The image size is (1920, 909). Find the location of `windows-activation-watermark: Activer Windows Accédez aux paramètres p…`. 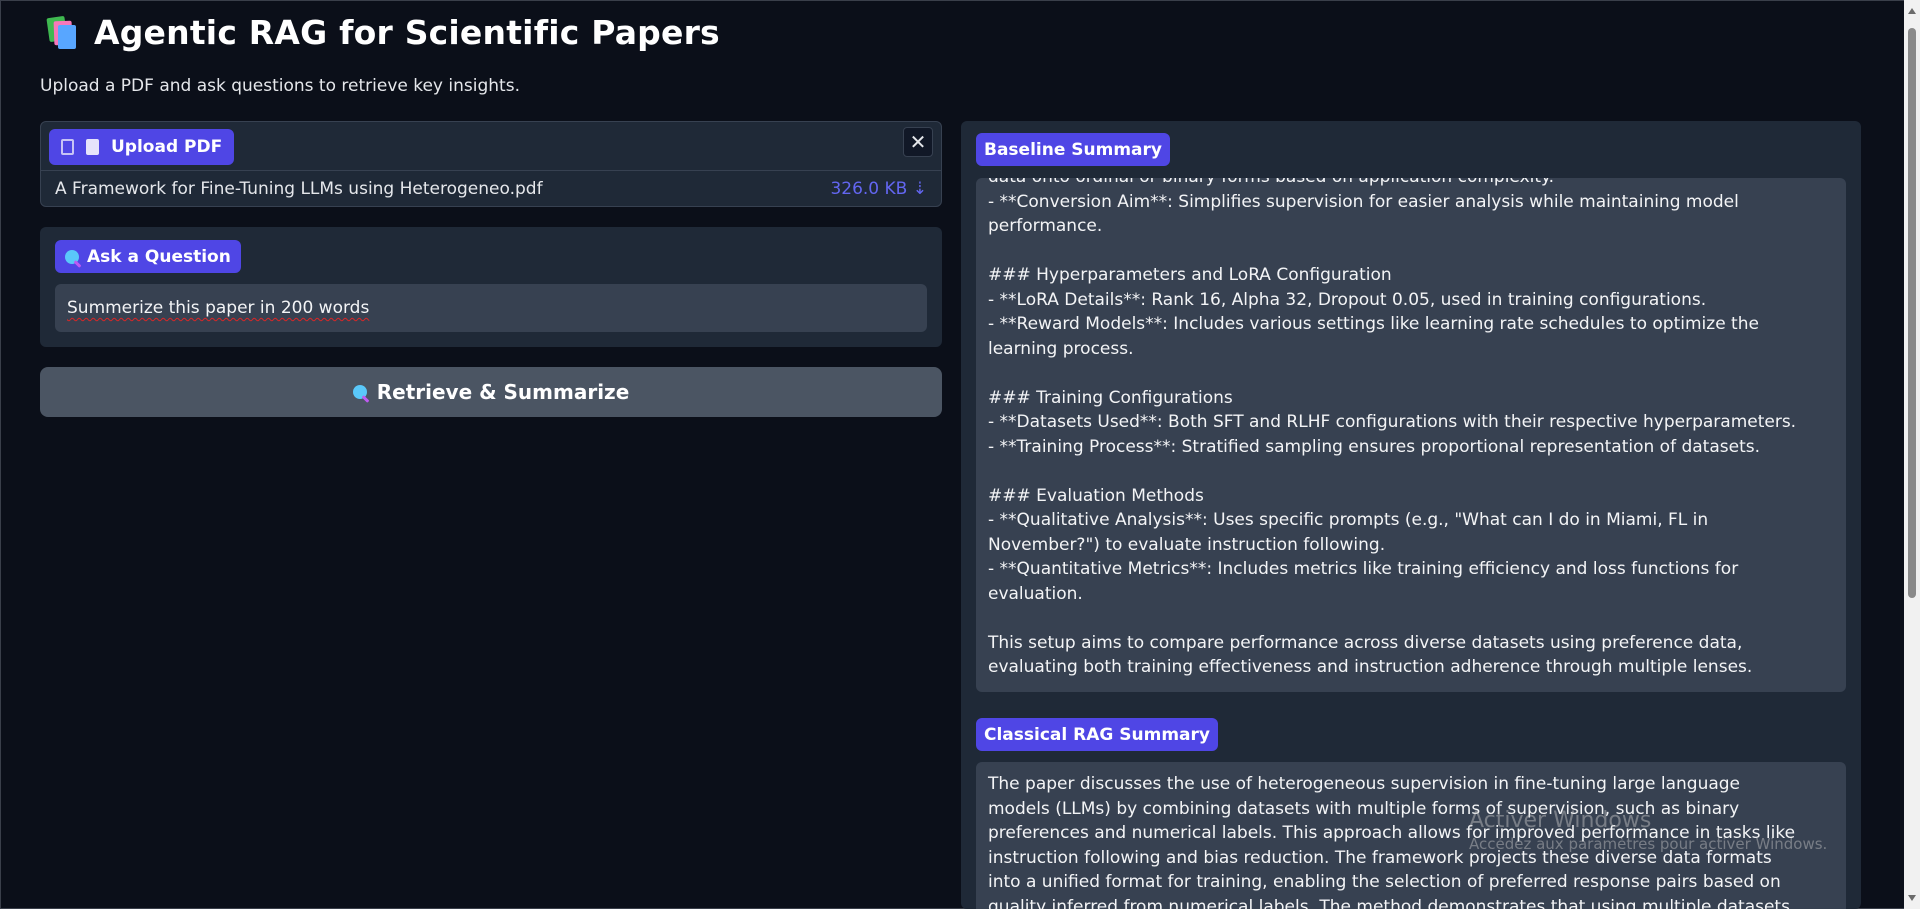

windows-activation-watermark: Activer Windows Accédez aux paramètres p… is located at coordinates (1648, 830).